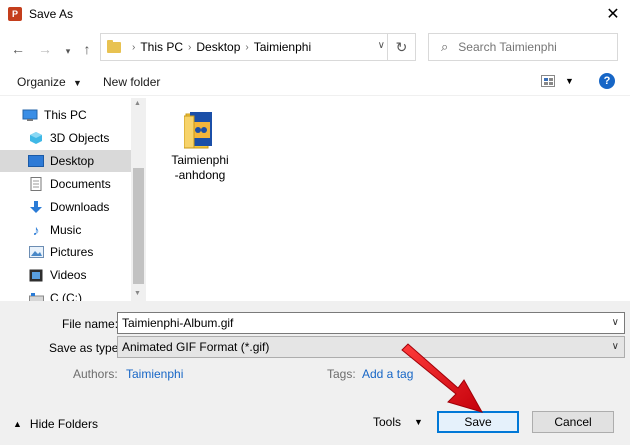 This screenshot has width=630, height=445. I want to click on document-icon, so click(36, 184).